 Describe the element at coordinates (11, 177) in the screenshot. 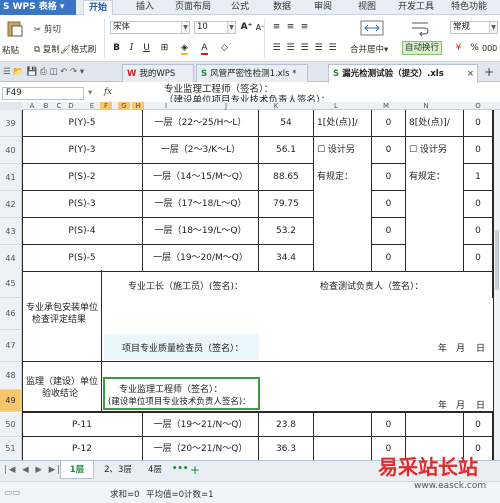

I see `row-header: 41` at that location.